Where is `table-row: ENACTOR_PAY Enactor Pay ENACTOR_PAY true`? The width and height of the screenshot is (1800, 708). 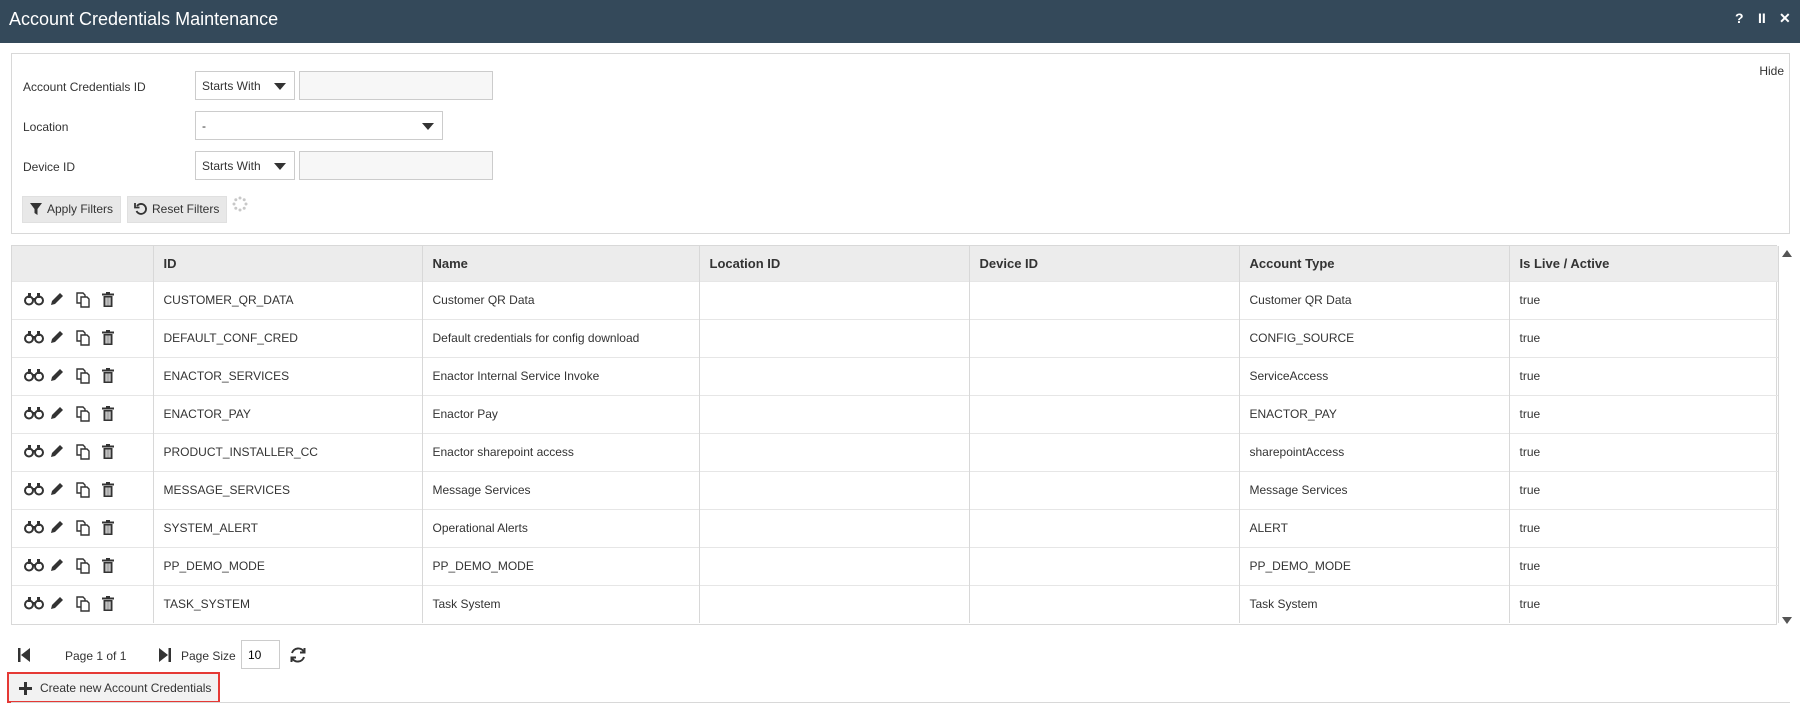 table-row: ENACTOR_PAY Enactor Pay ENACTOR_PAY true is located at coordinates (895, 413).